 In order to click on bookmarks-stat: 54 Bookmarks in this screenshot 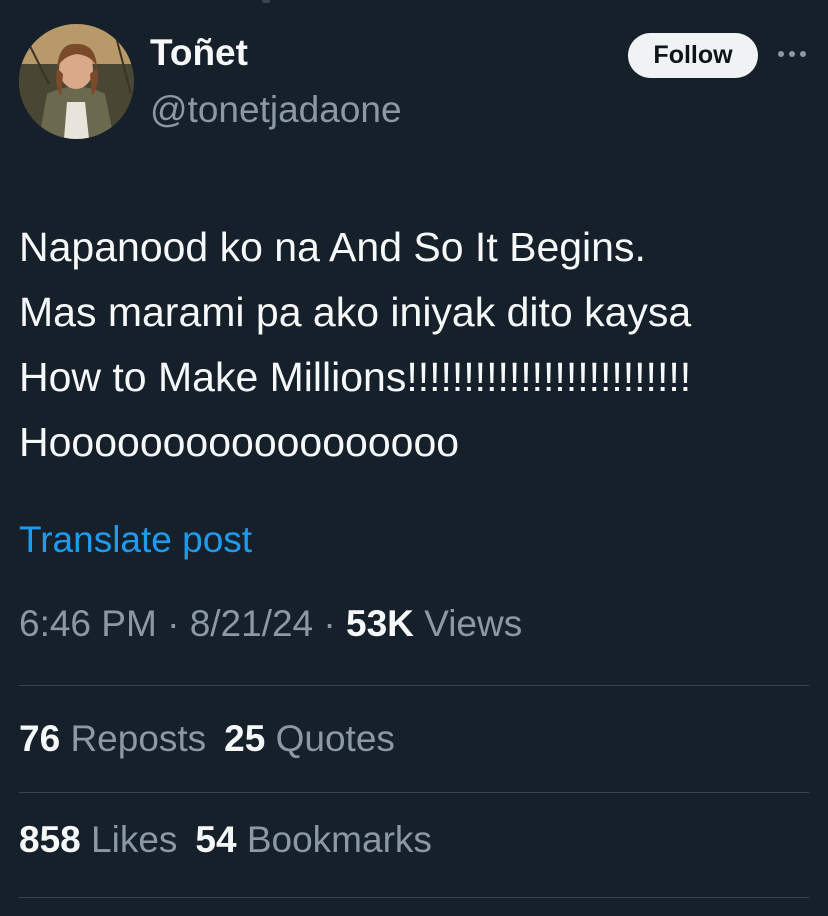, I will do `click(313, 839)`.